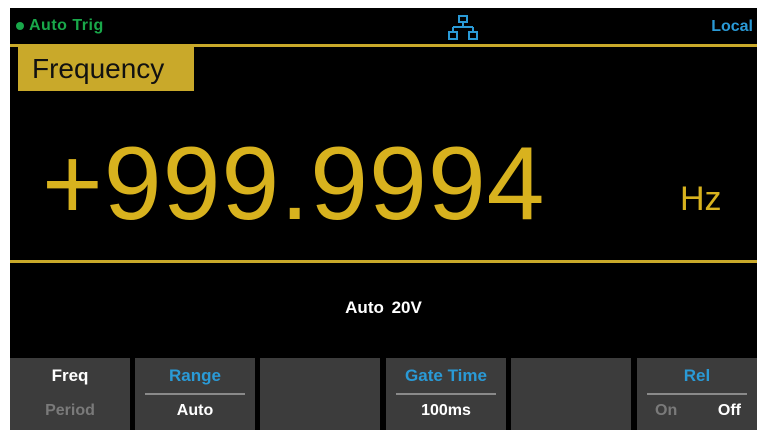 This screenshot has width=757, height=430. I want to click on softkey-gate-time-value: 100ms, so click(446, 410).